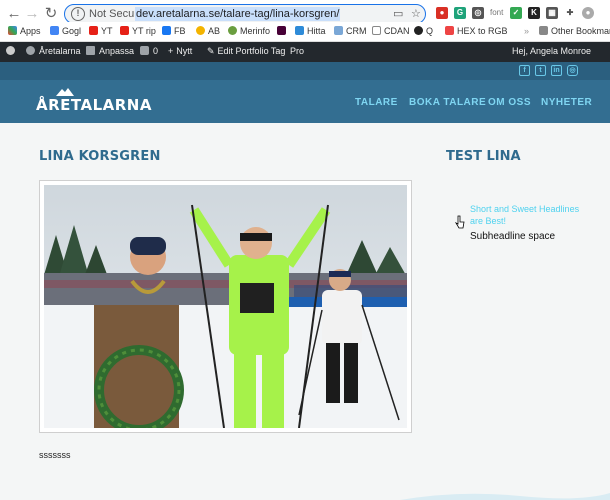 This screenshot has height=500, width=610. I want to click on comment-icon, so click(144, 50).